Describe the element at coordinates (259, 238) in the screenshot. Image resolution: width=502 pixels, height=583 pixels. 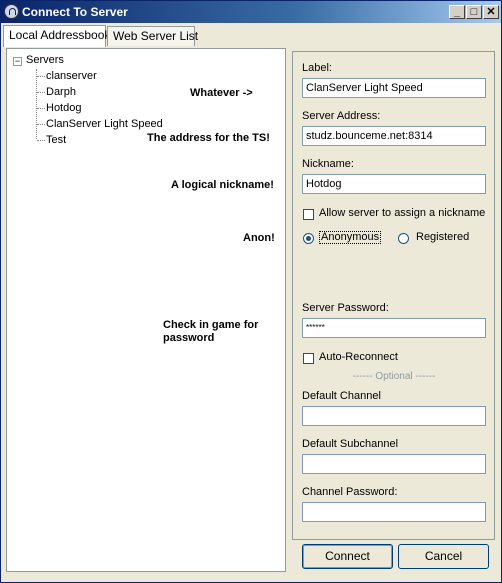
I see `annotation-anon: Anon!` at that location.